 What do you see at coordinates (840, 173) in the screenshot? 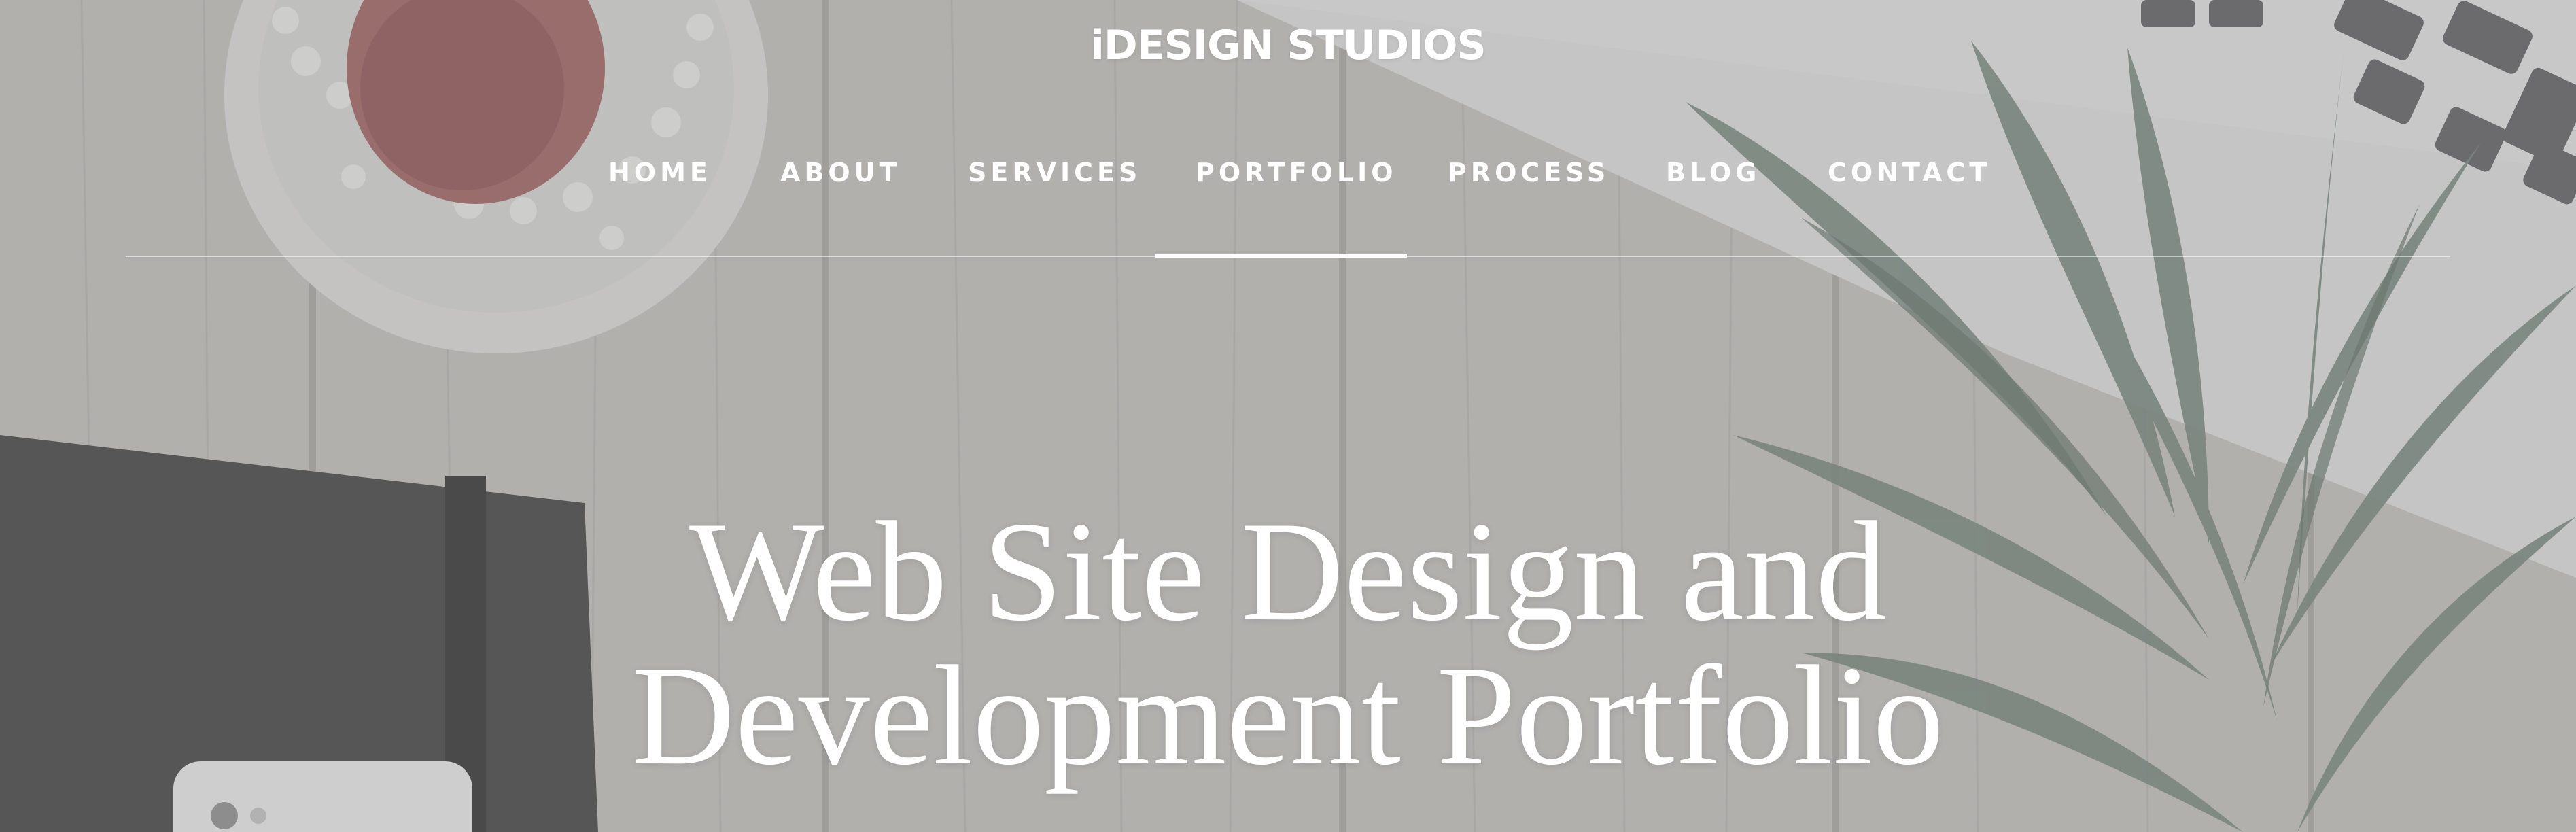
I see `nav-item-about: ABOUT` at bounding box center [840, 173].